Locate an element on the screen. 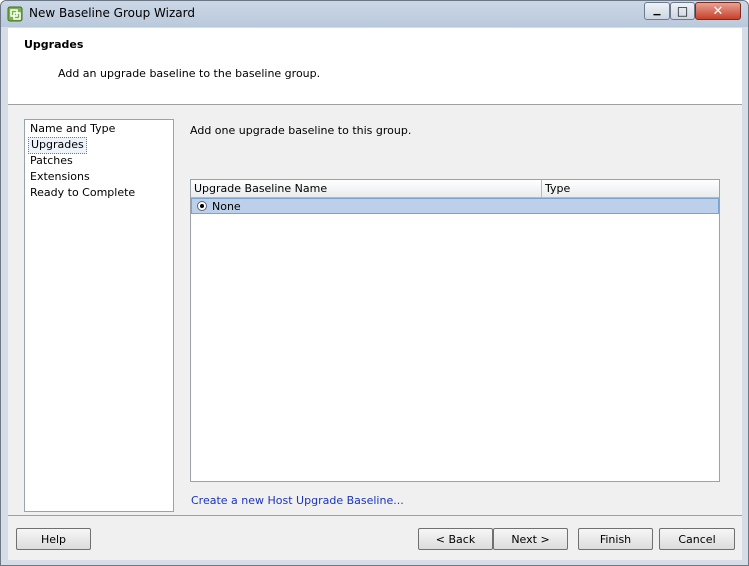 This screenshot has height=566, width=749. back-button: < Back is located at coordinates (455, 539).